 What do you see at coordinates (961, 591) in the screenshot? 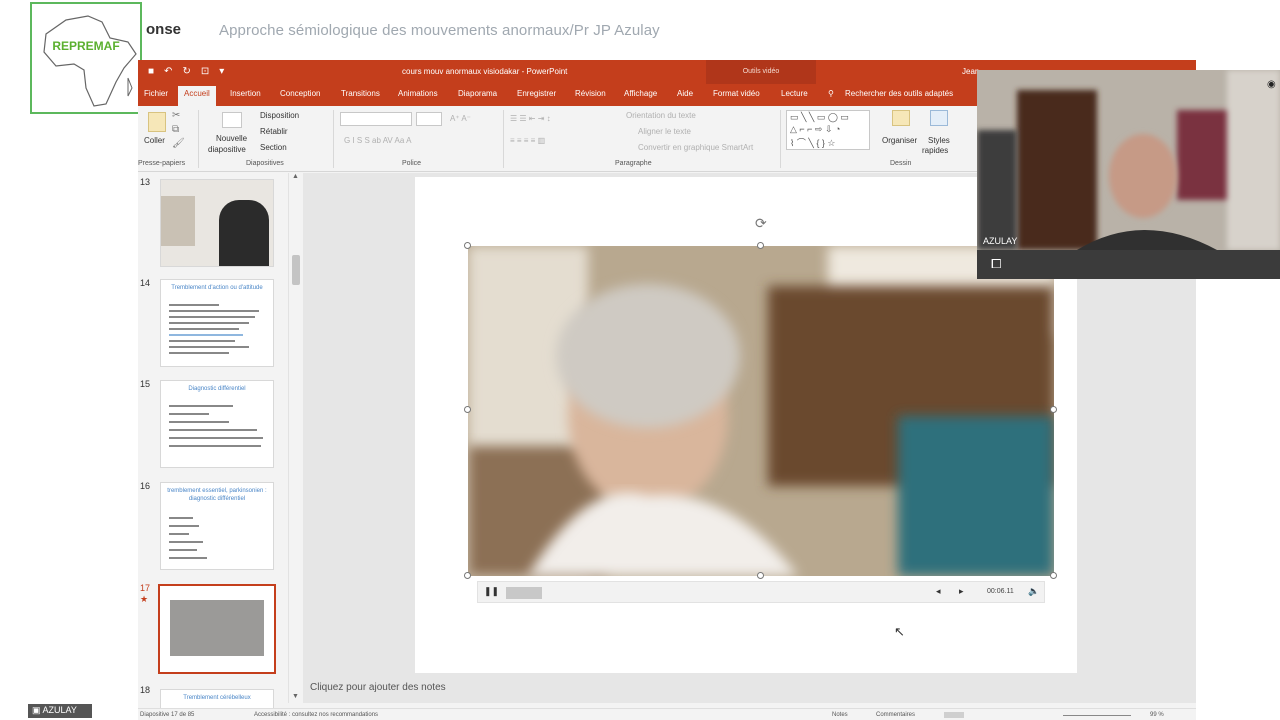
I see `step-forward-icon: ▸` at bounding box center [961, 591].